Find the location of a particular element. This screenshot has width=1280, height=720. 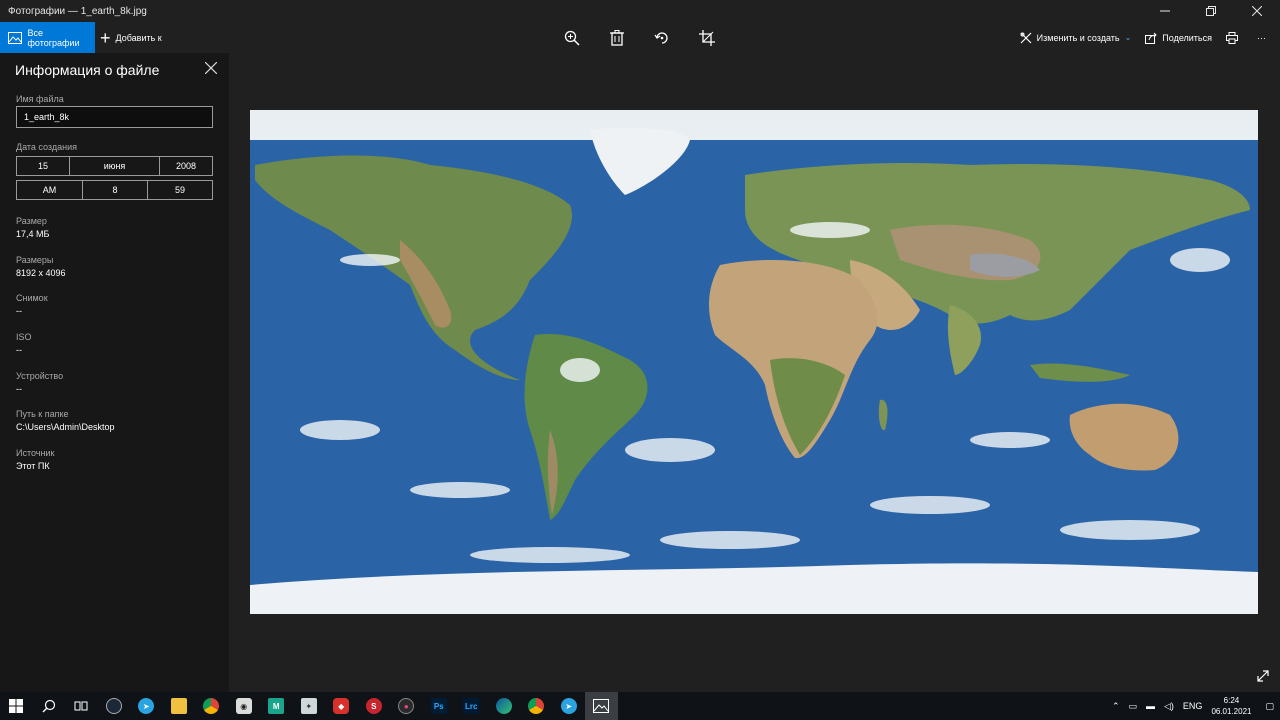

all-photos-button: Все фотографии is located at coordinates (47, 37).